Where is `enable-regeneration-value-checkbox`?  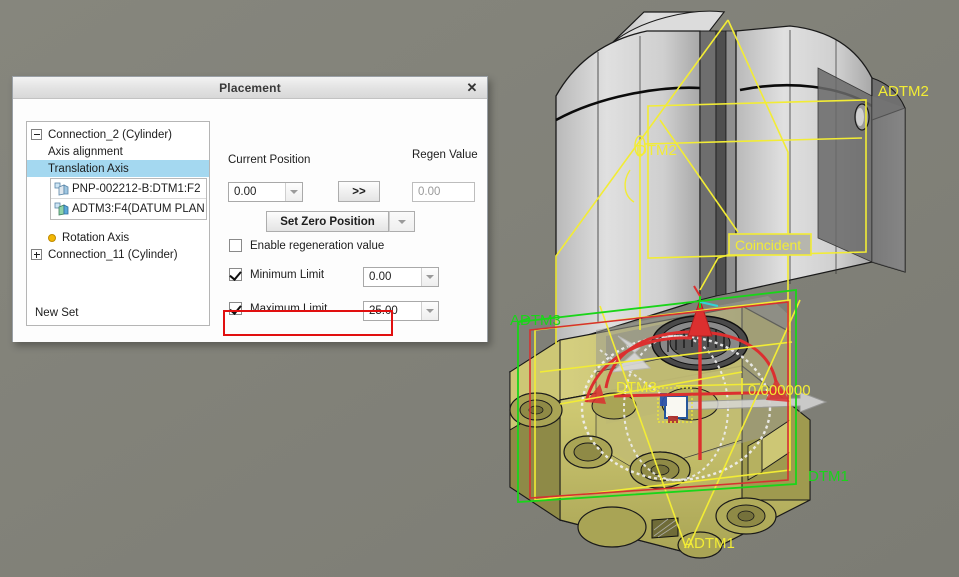 enable-regeneration-value-checkbox is located at coordinates (235, 245).